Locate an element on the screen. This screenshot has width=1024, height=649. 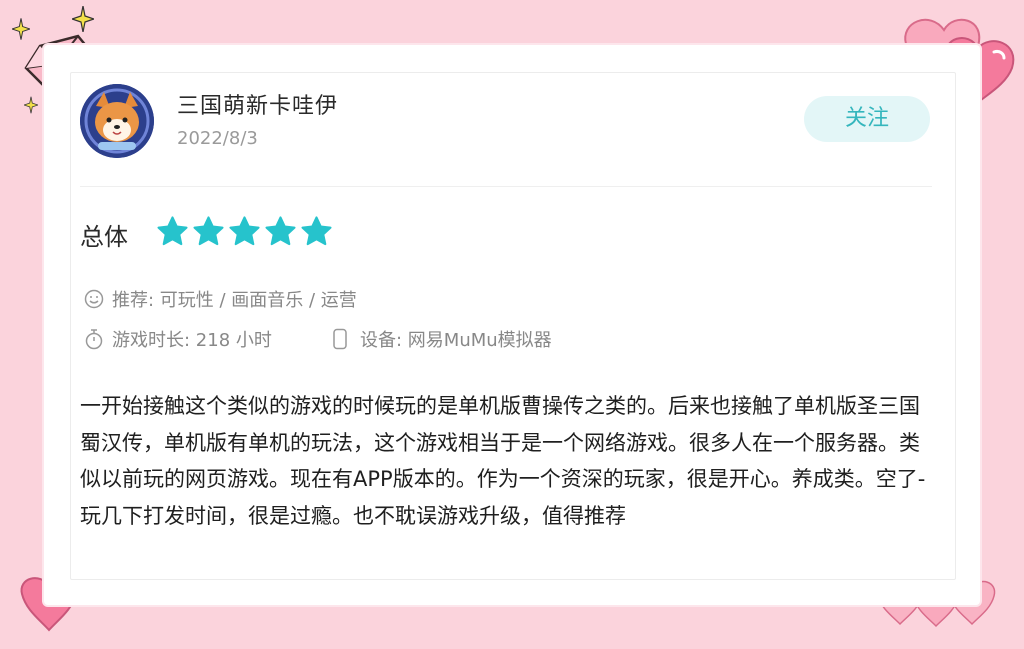
avatar is located at coordinates (117, 121).